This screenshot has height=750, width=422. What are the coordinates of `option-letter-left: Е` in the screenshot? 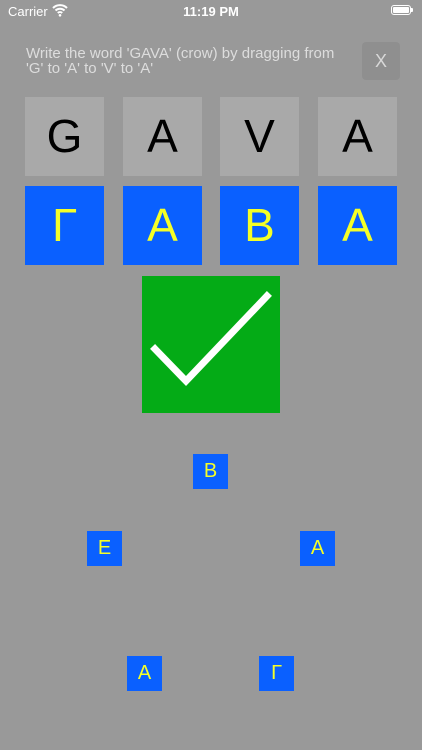 It's located at (104, 548).